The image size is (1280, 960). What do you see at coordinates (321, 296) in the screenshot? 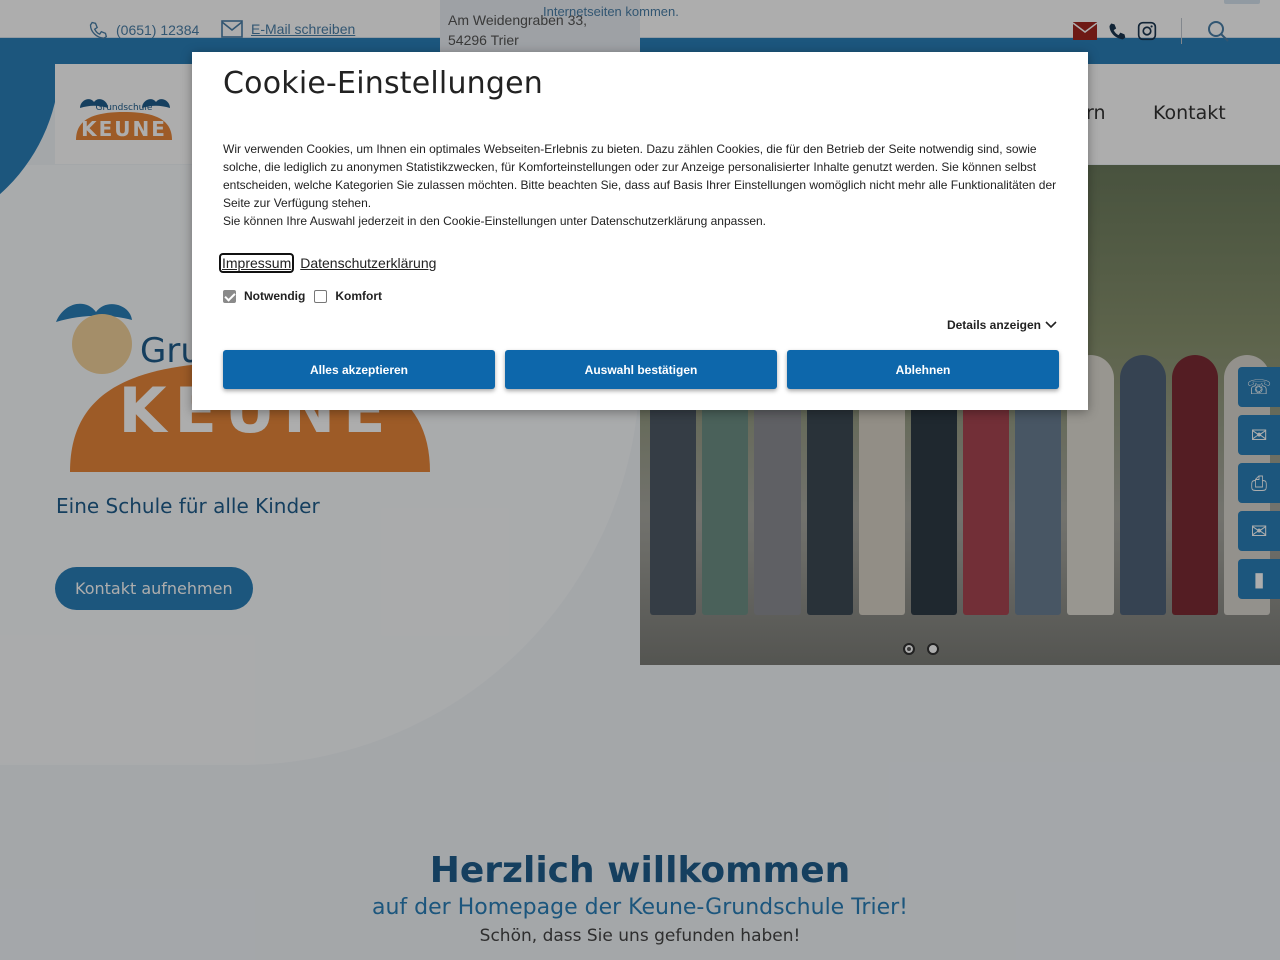
I see `checkbox-komfort` at bounding box center [321, 296].